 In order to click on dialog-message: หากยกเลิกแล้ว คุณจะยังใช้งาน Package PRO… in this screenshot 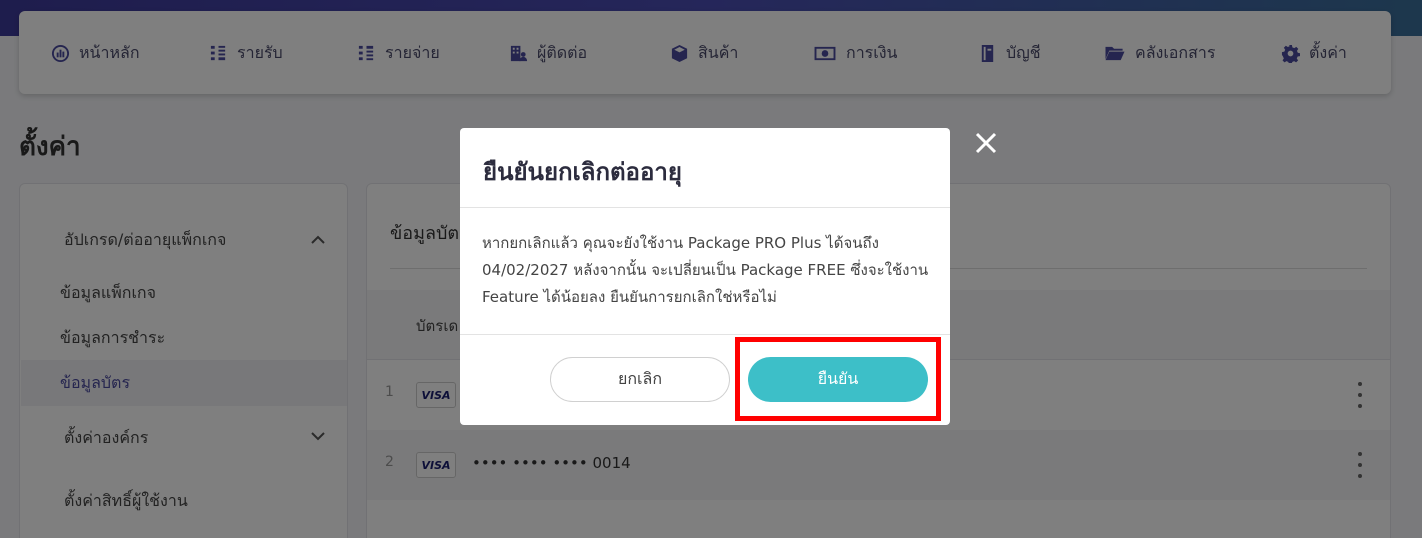, I will do `click(705, 270)`.